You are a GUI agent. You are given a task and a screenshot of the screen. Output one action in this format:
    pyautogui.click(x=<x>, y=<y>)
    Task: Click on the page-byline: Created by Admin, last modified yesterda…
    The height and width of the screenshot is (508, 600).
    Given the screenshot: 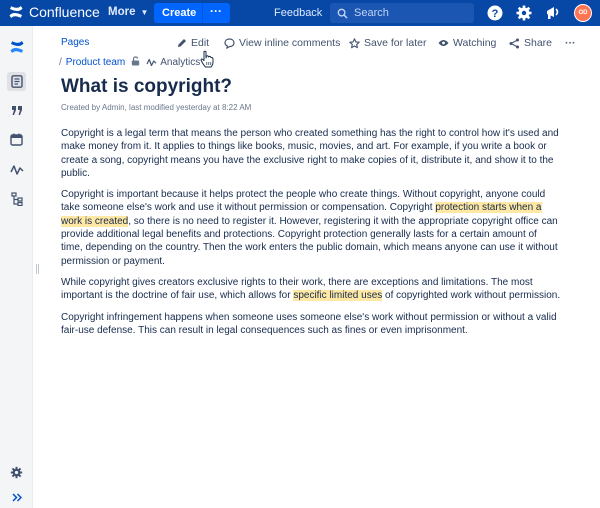 What is the action you would take?
    pyautogui.click(x=156, y=107)
    